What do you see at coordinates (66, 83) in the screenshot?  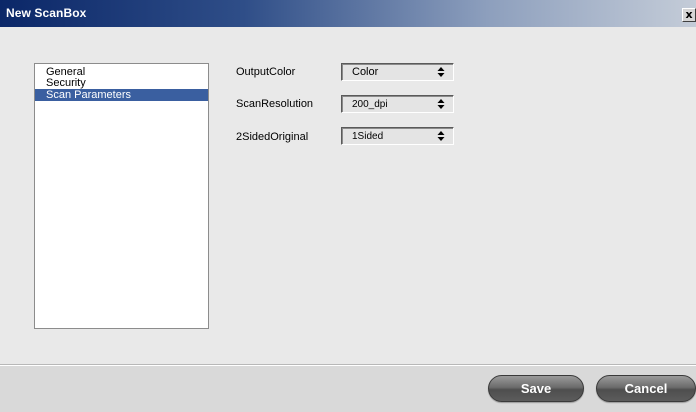 I see `sidebar-item-label: Security` at bounding box center [66, 83].